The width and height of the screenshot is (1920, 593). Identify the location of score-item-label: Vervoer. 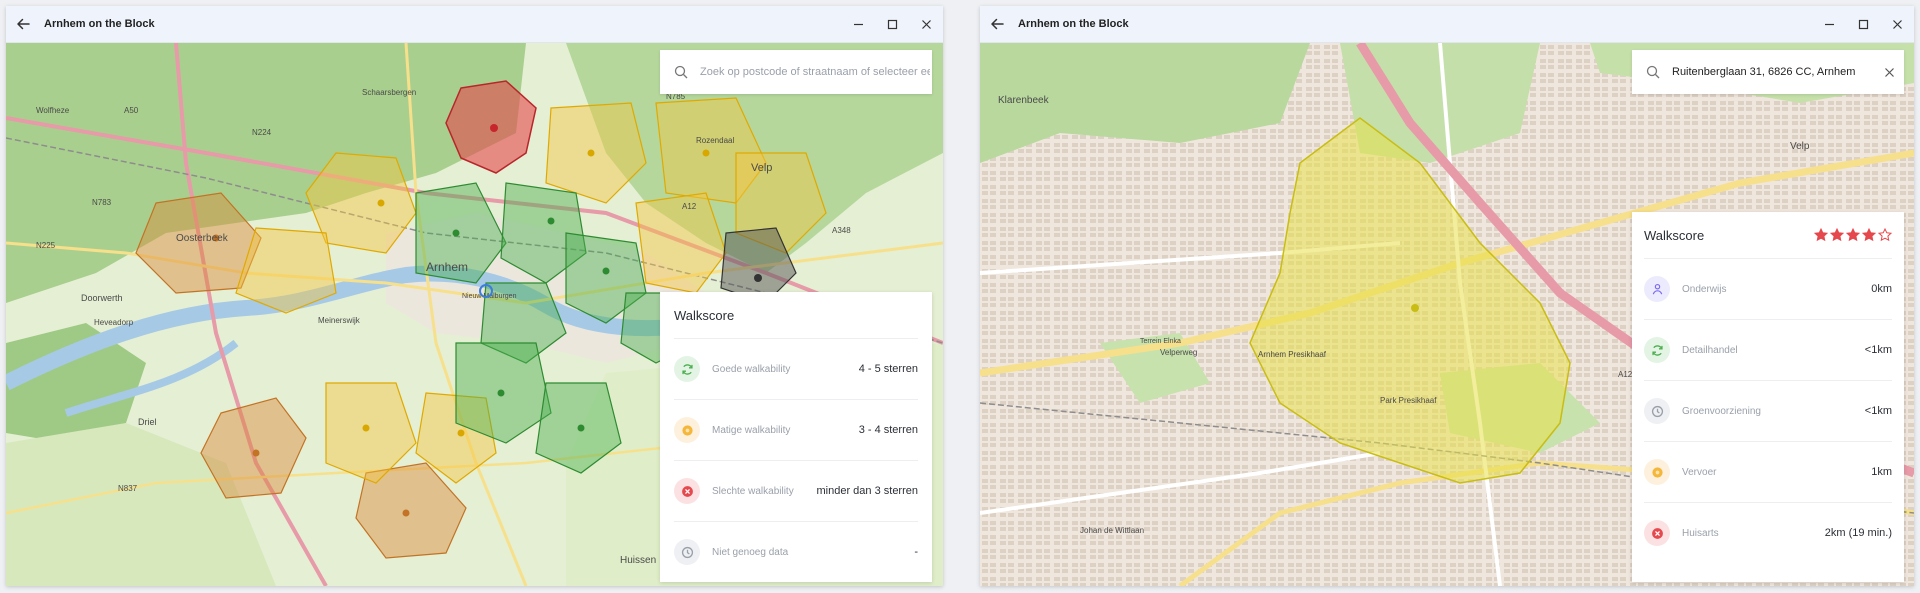
(1699, 472).